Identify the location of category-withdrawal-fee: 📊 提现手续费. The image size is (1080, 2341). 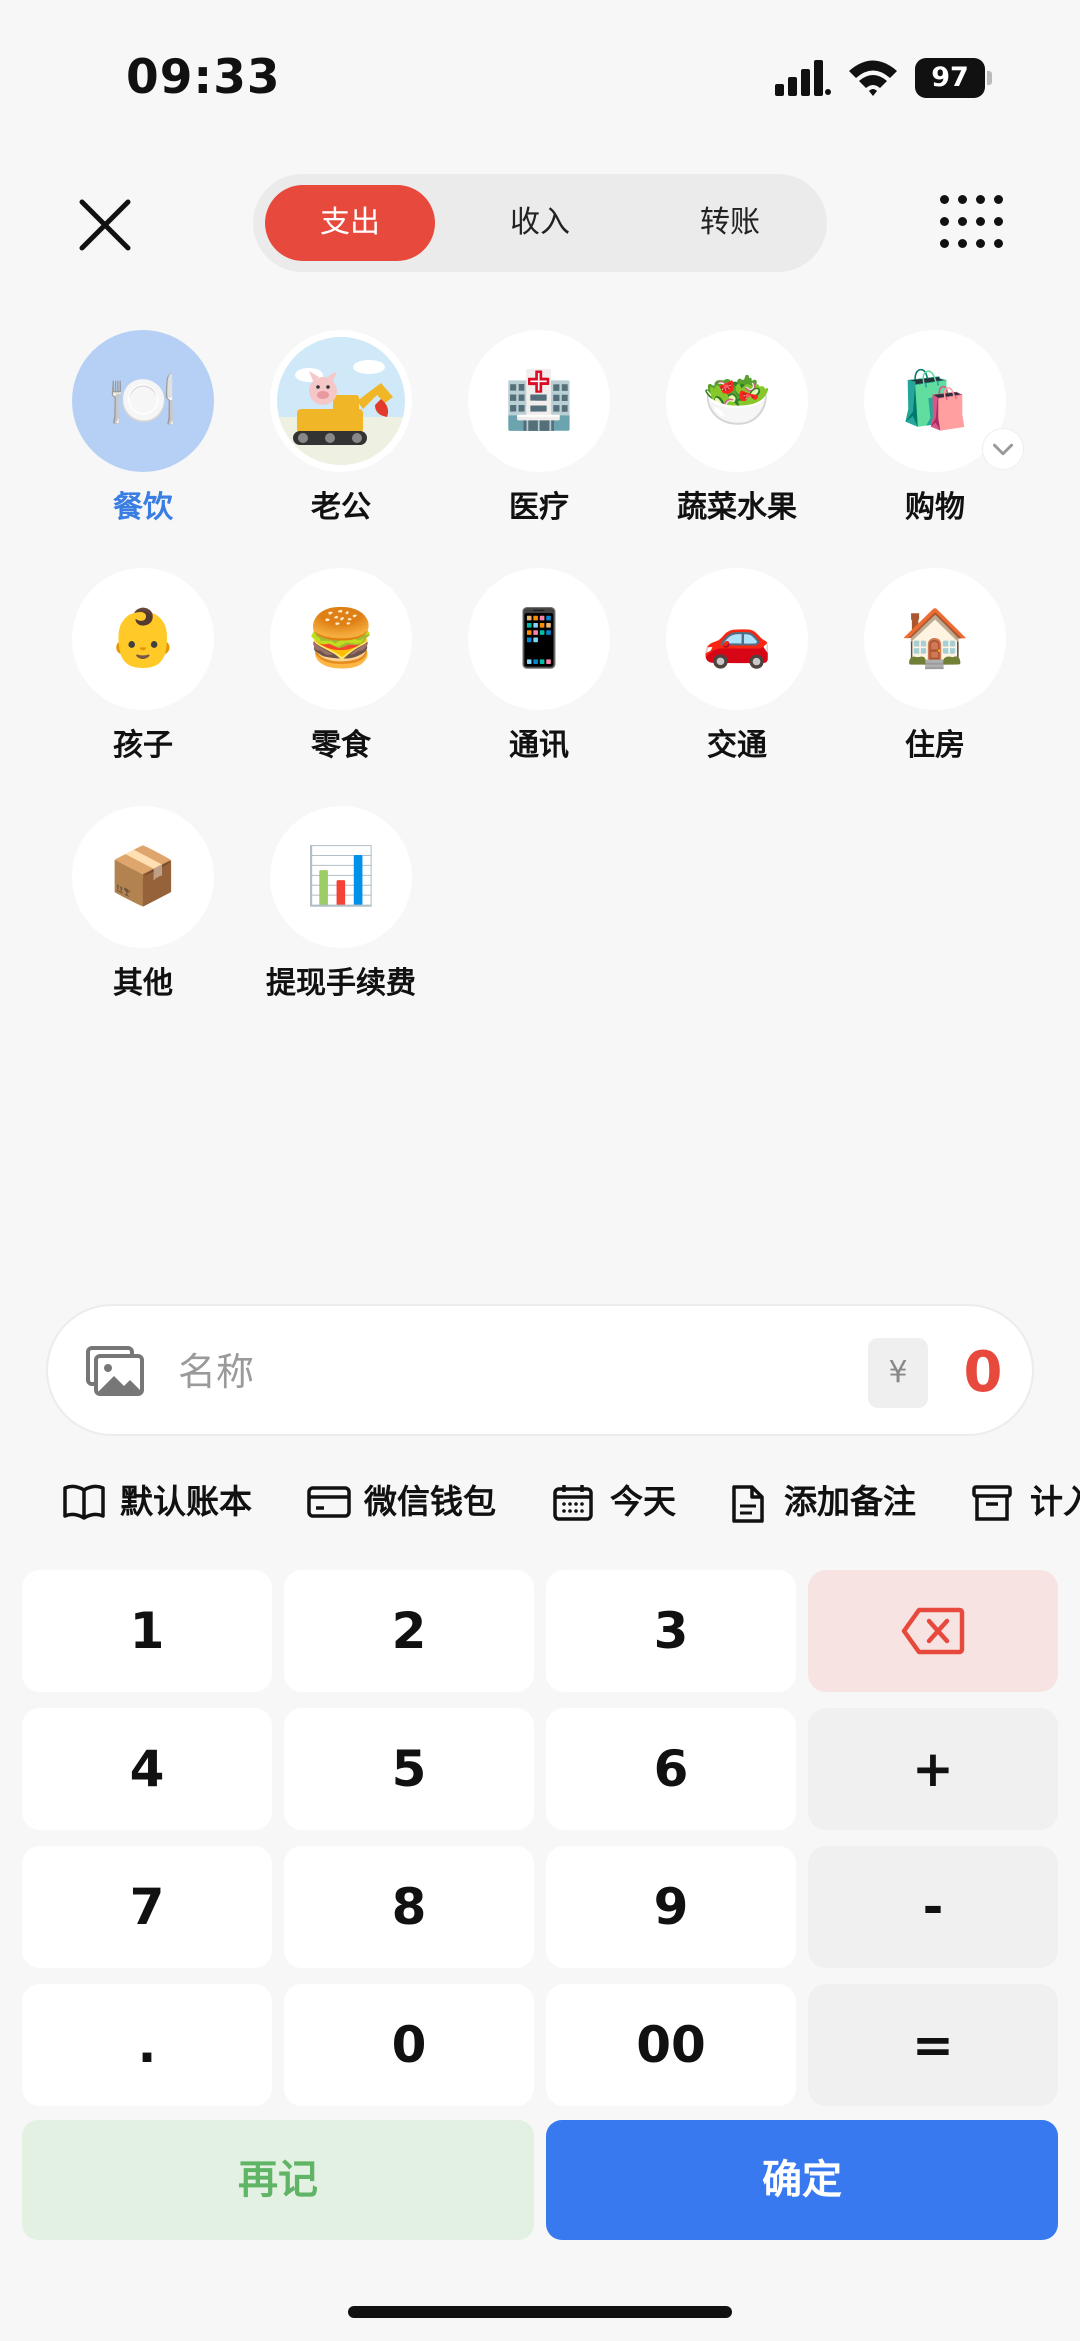
(341, 906).